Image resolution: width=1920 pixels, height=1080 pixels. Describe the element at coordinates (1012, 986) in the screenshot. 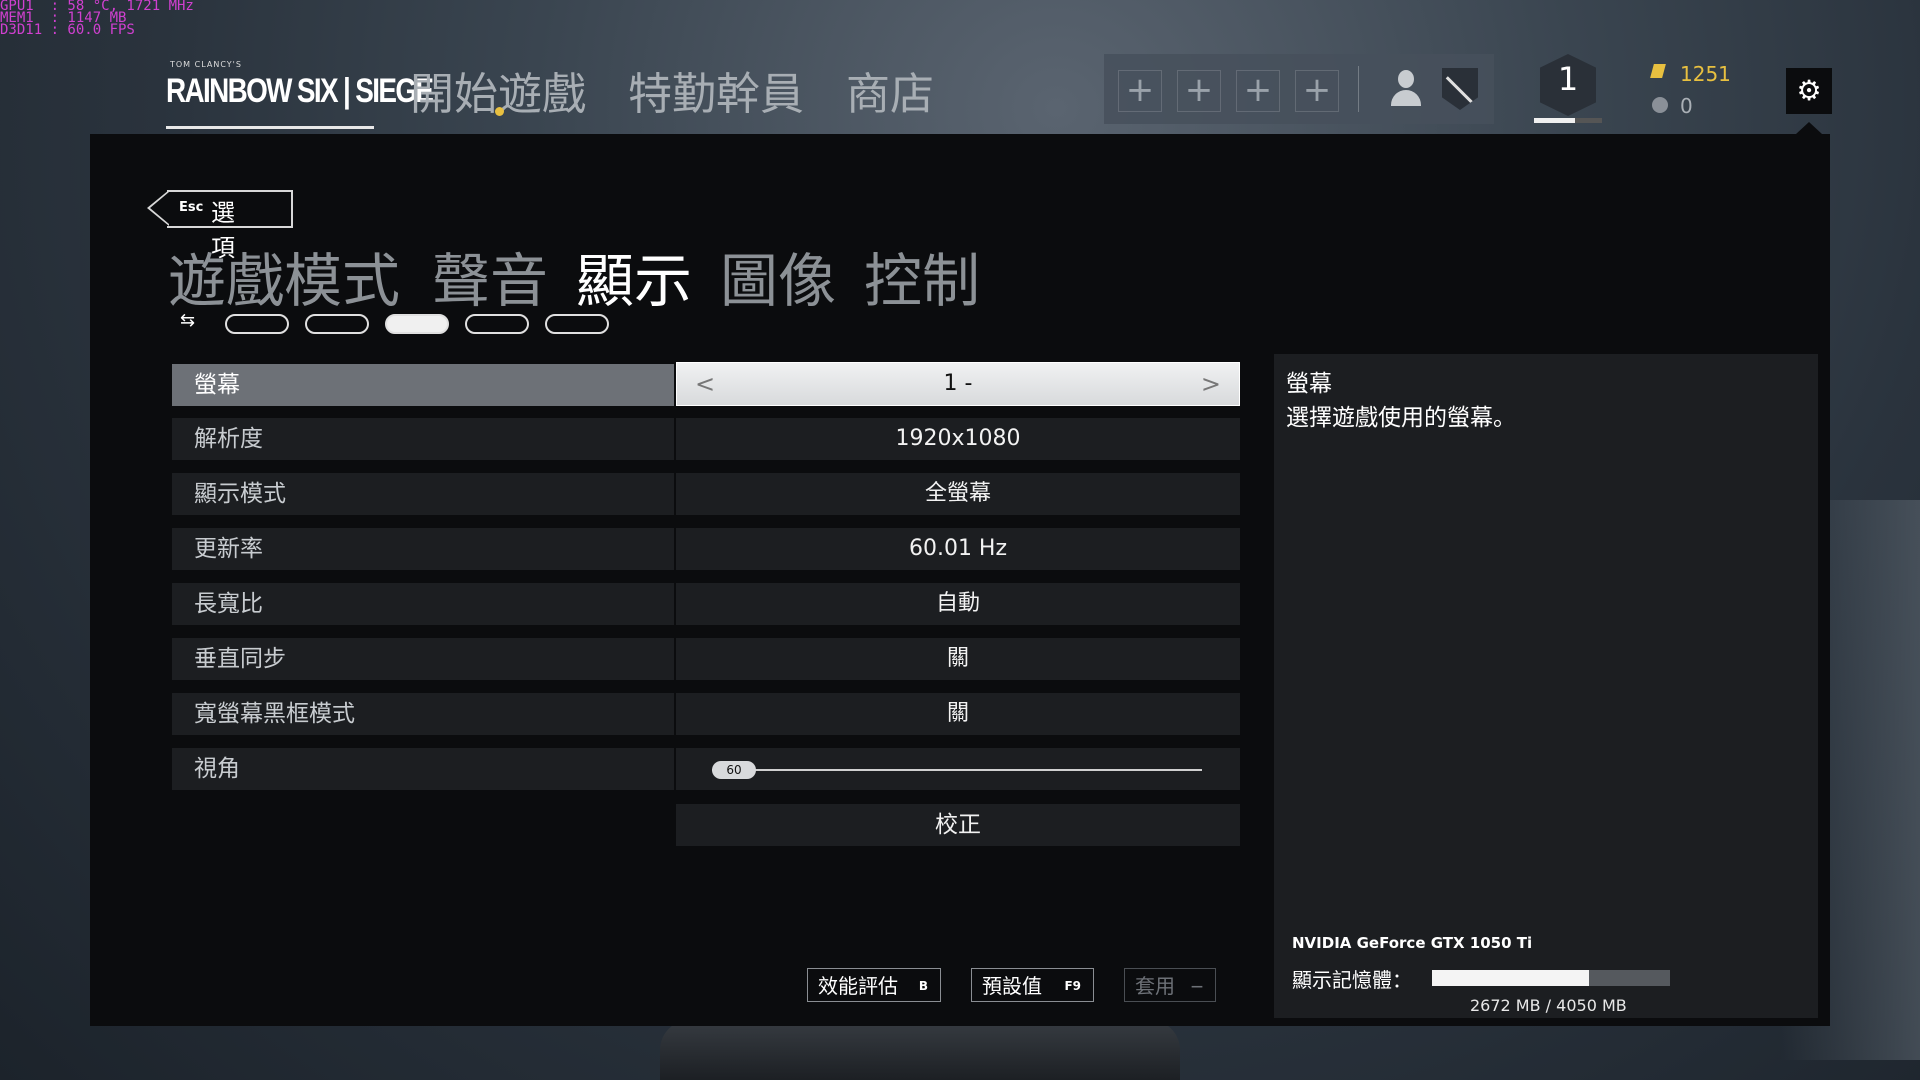

I see `defaults-label: 預設值` at that location.